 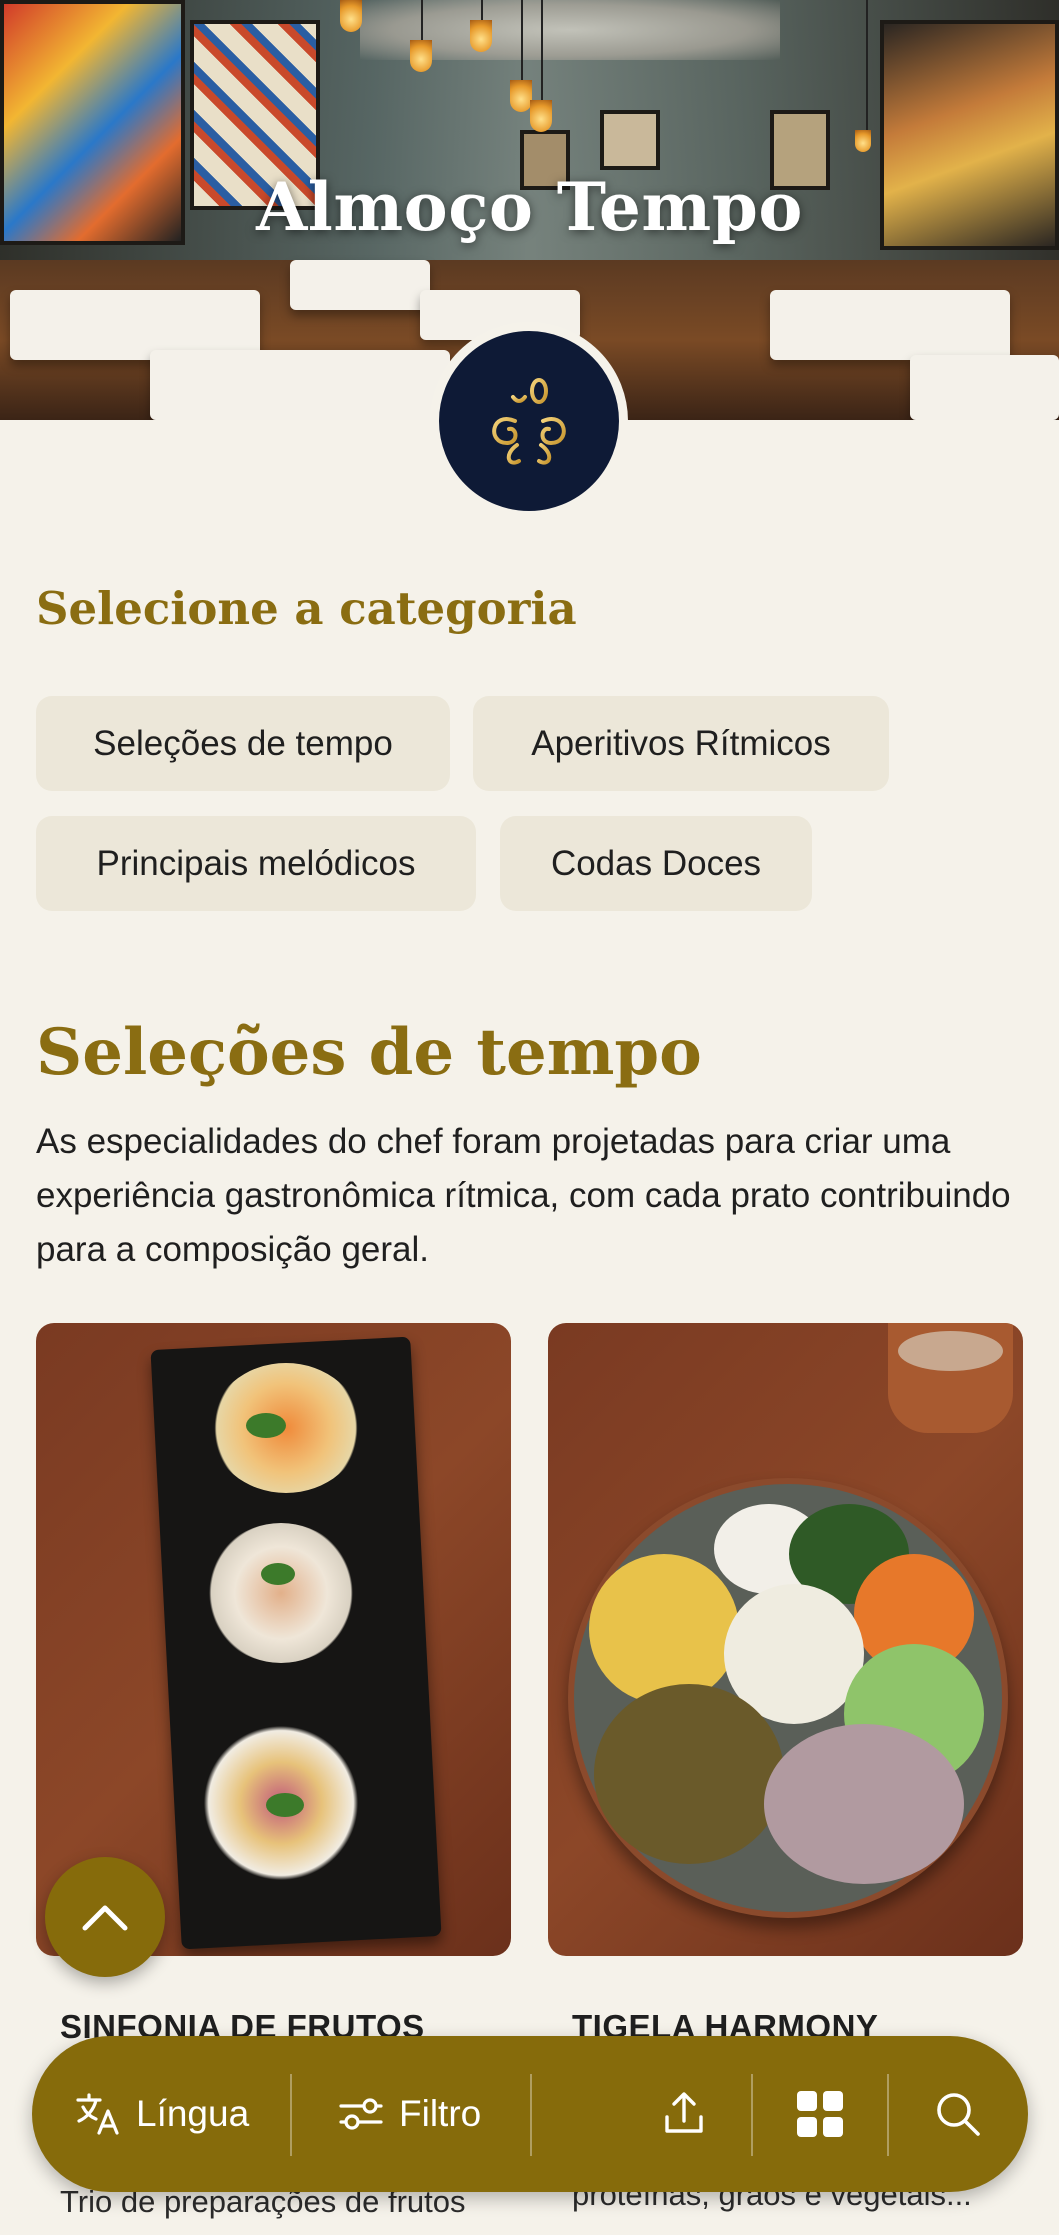 What do you see at coordinates (369, 1052) in the screenshot?
I see `section-title: Seleções de tempo` at bounding box center [369, 1052].